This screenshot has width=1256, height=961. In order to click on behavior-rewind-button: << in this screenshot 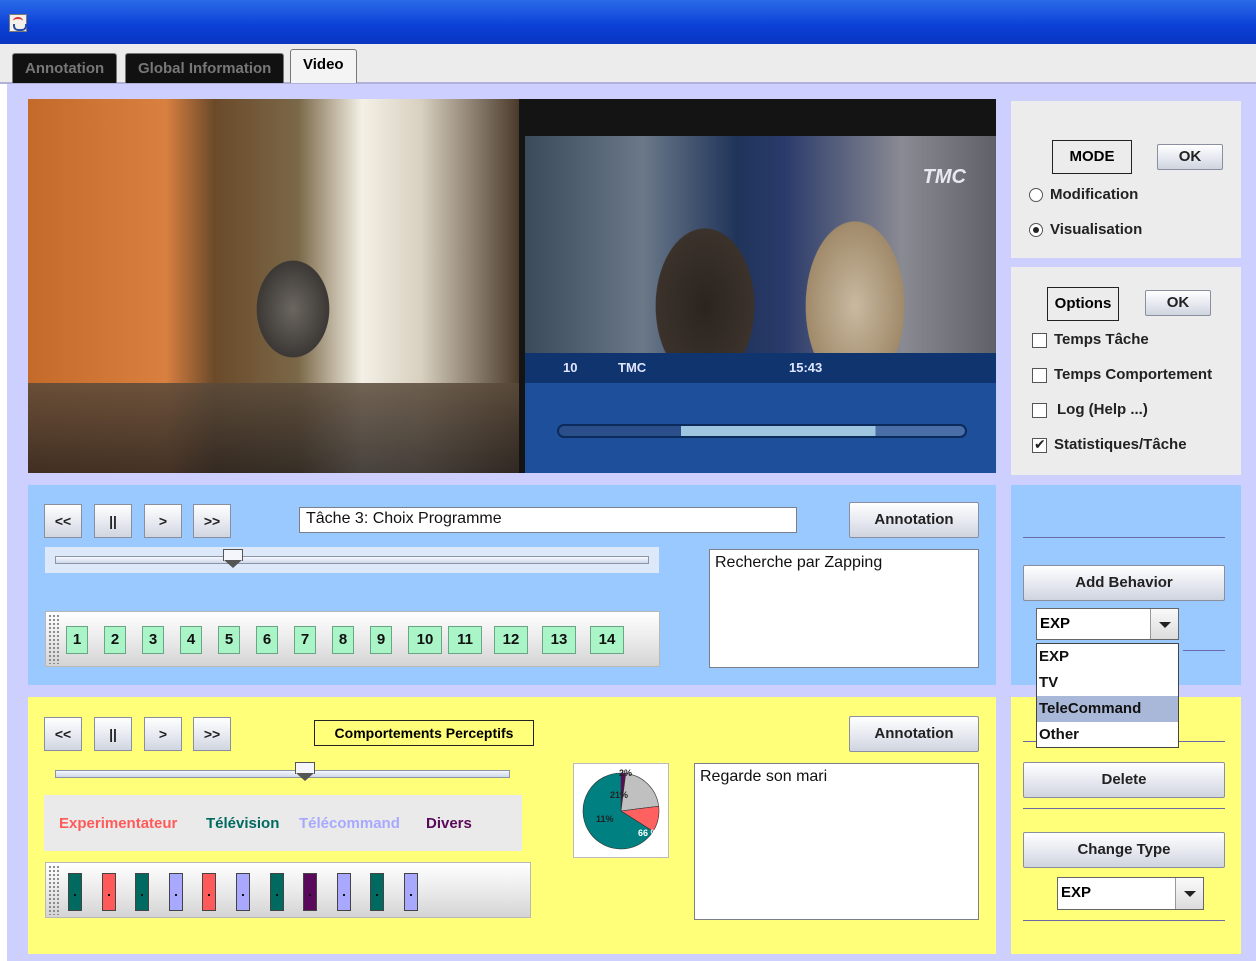, I will do `click(63, 734)`.